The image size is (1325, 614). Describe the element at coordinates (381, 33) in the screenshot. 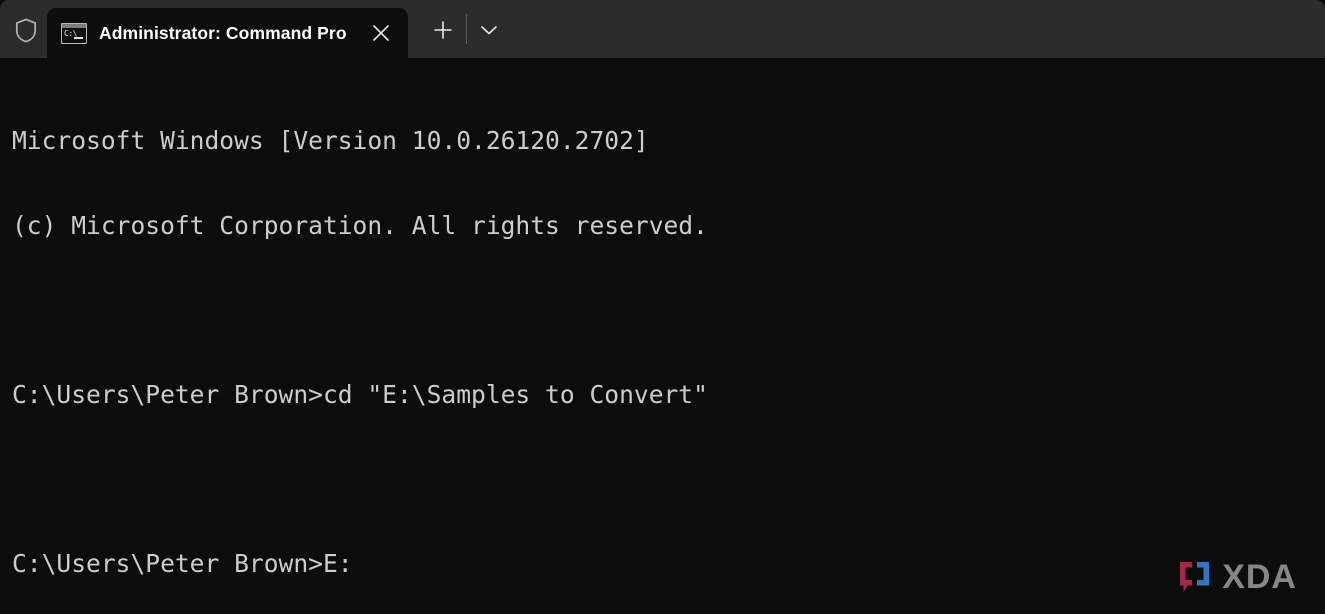

I see `close-icon` at that location.